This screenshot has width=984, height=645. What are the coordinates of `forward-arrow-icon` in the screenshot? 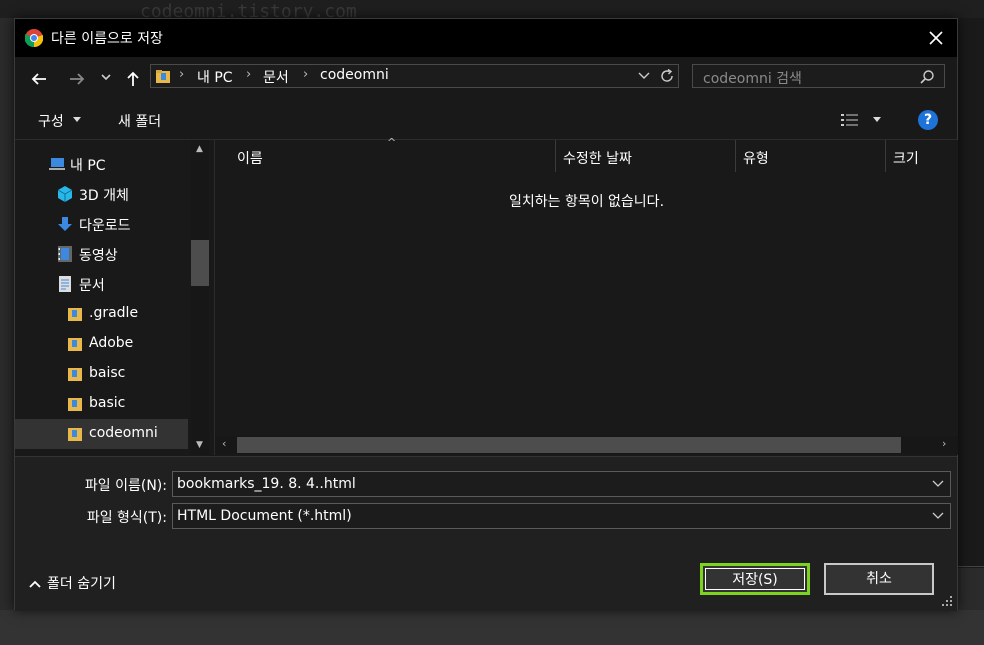 It's located at (77, 79).